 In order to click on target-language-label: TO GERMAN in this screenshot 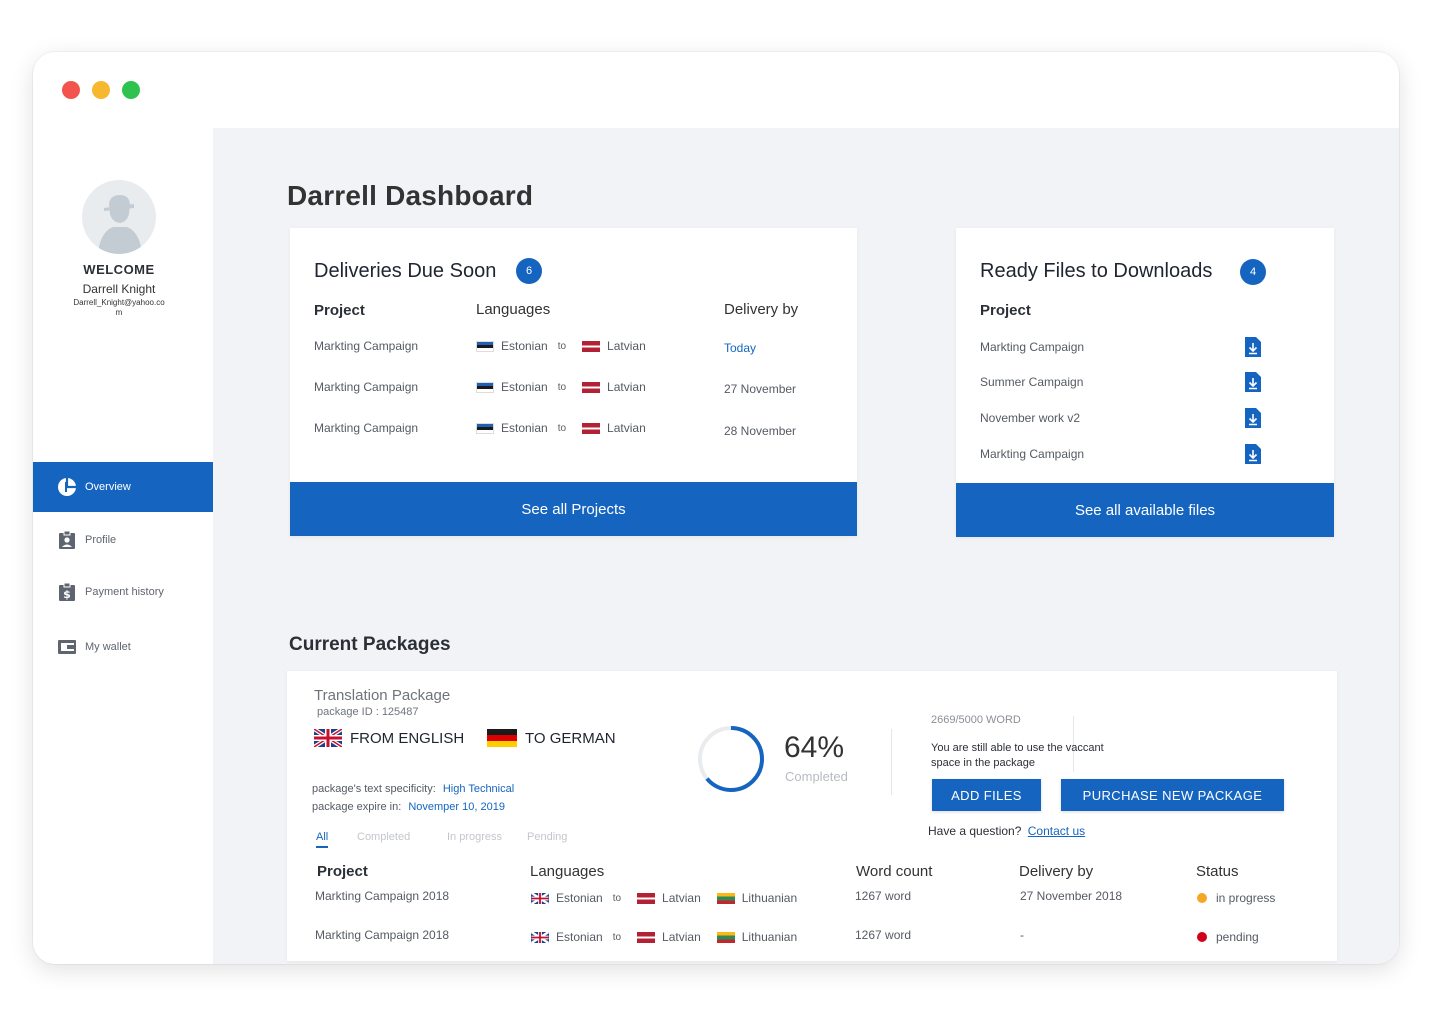, I will do `click(570, 738)`.